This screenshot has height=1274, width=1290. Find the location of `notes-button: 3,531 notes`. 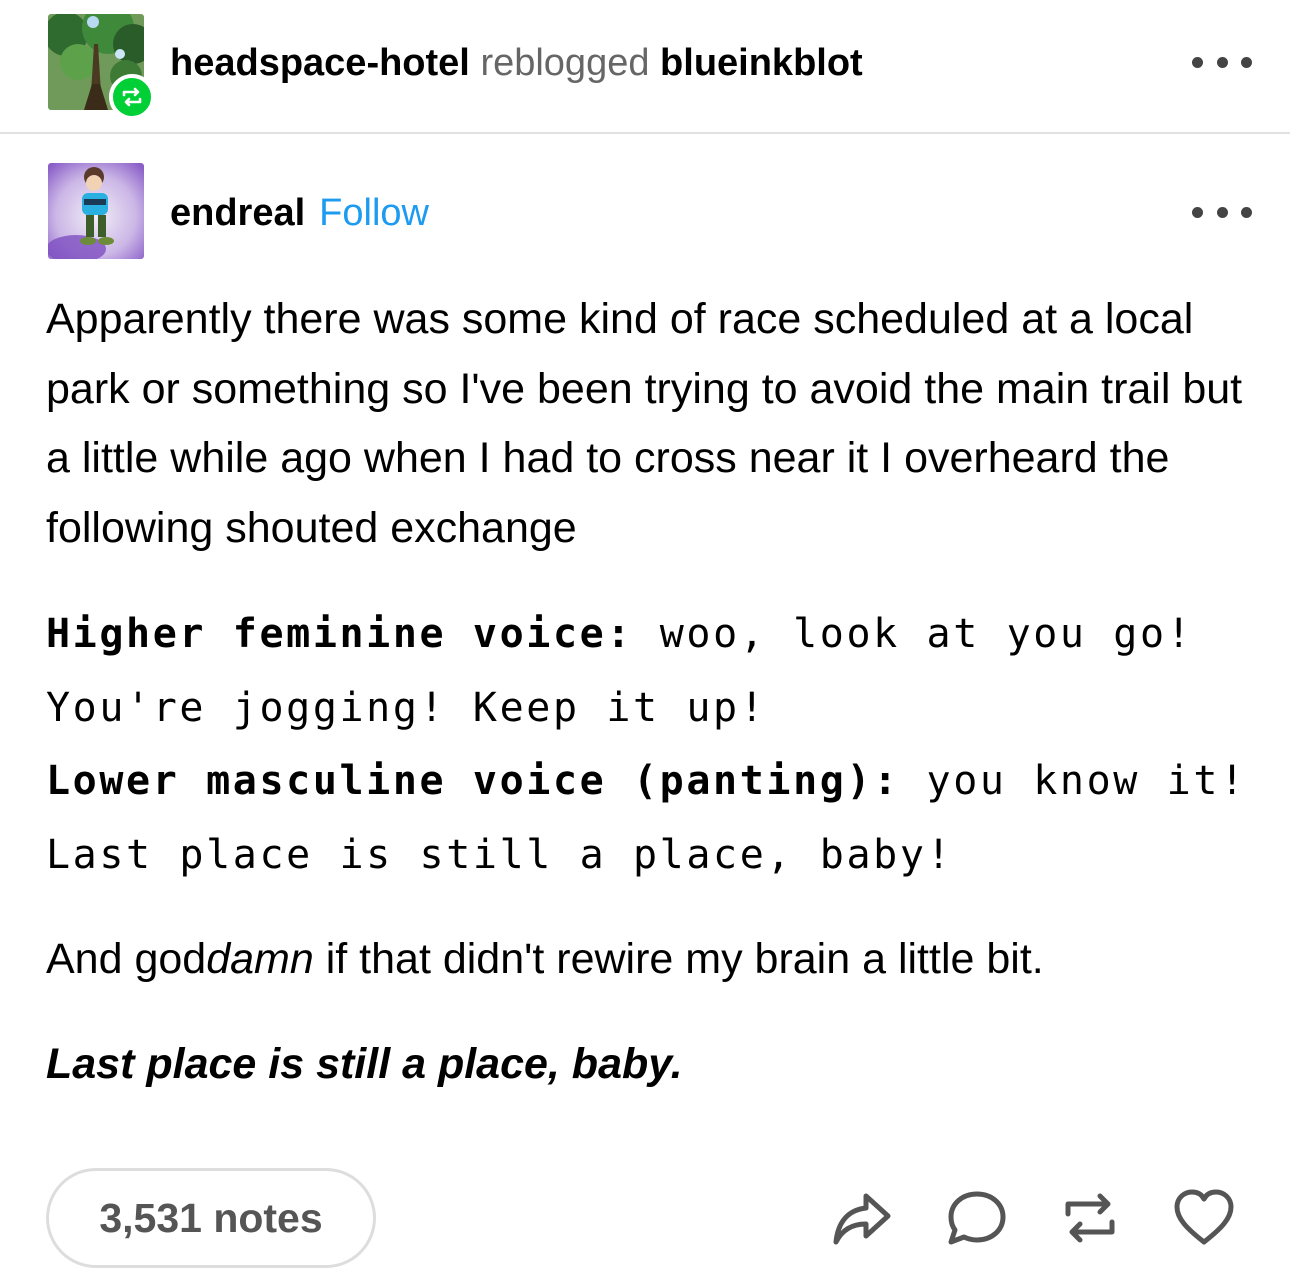

notes-button: 3,531 notes is located at coordinates (211, 1218).